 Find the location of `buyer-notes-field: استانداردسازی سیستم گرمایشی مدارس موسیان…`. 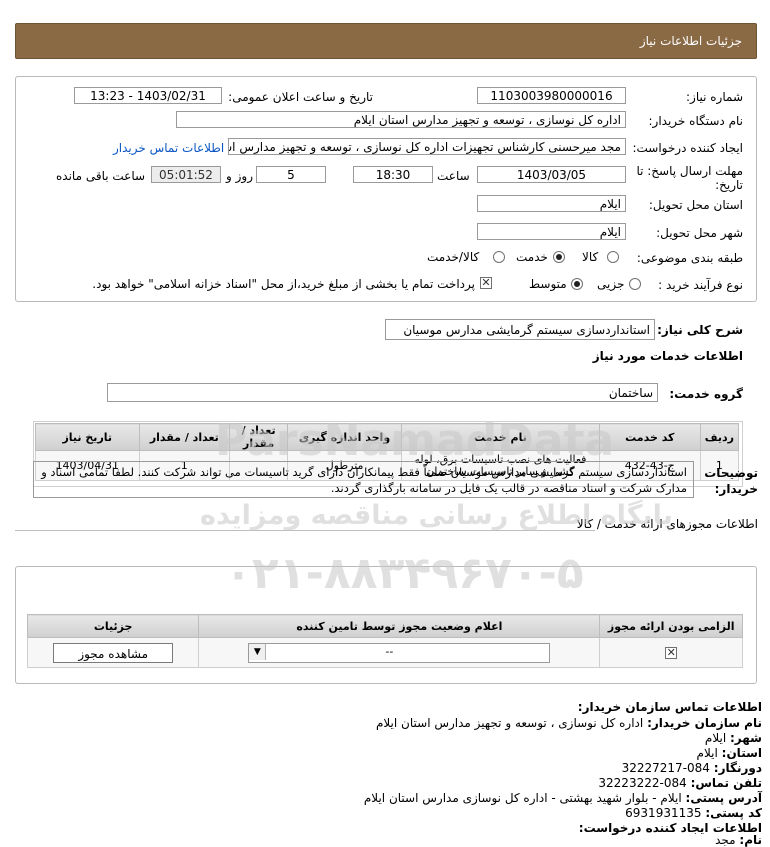

buyer-notes-field: استانداردسازی سیستم گرمایشی مدارس موسیان… is located at coordinates (363, 479).